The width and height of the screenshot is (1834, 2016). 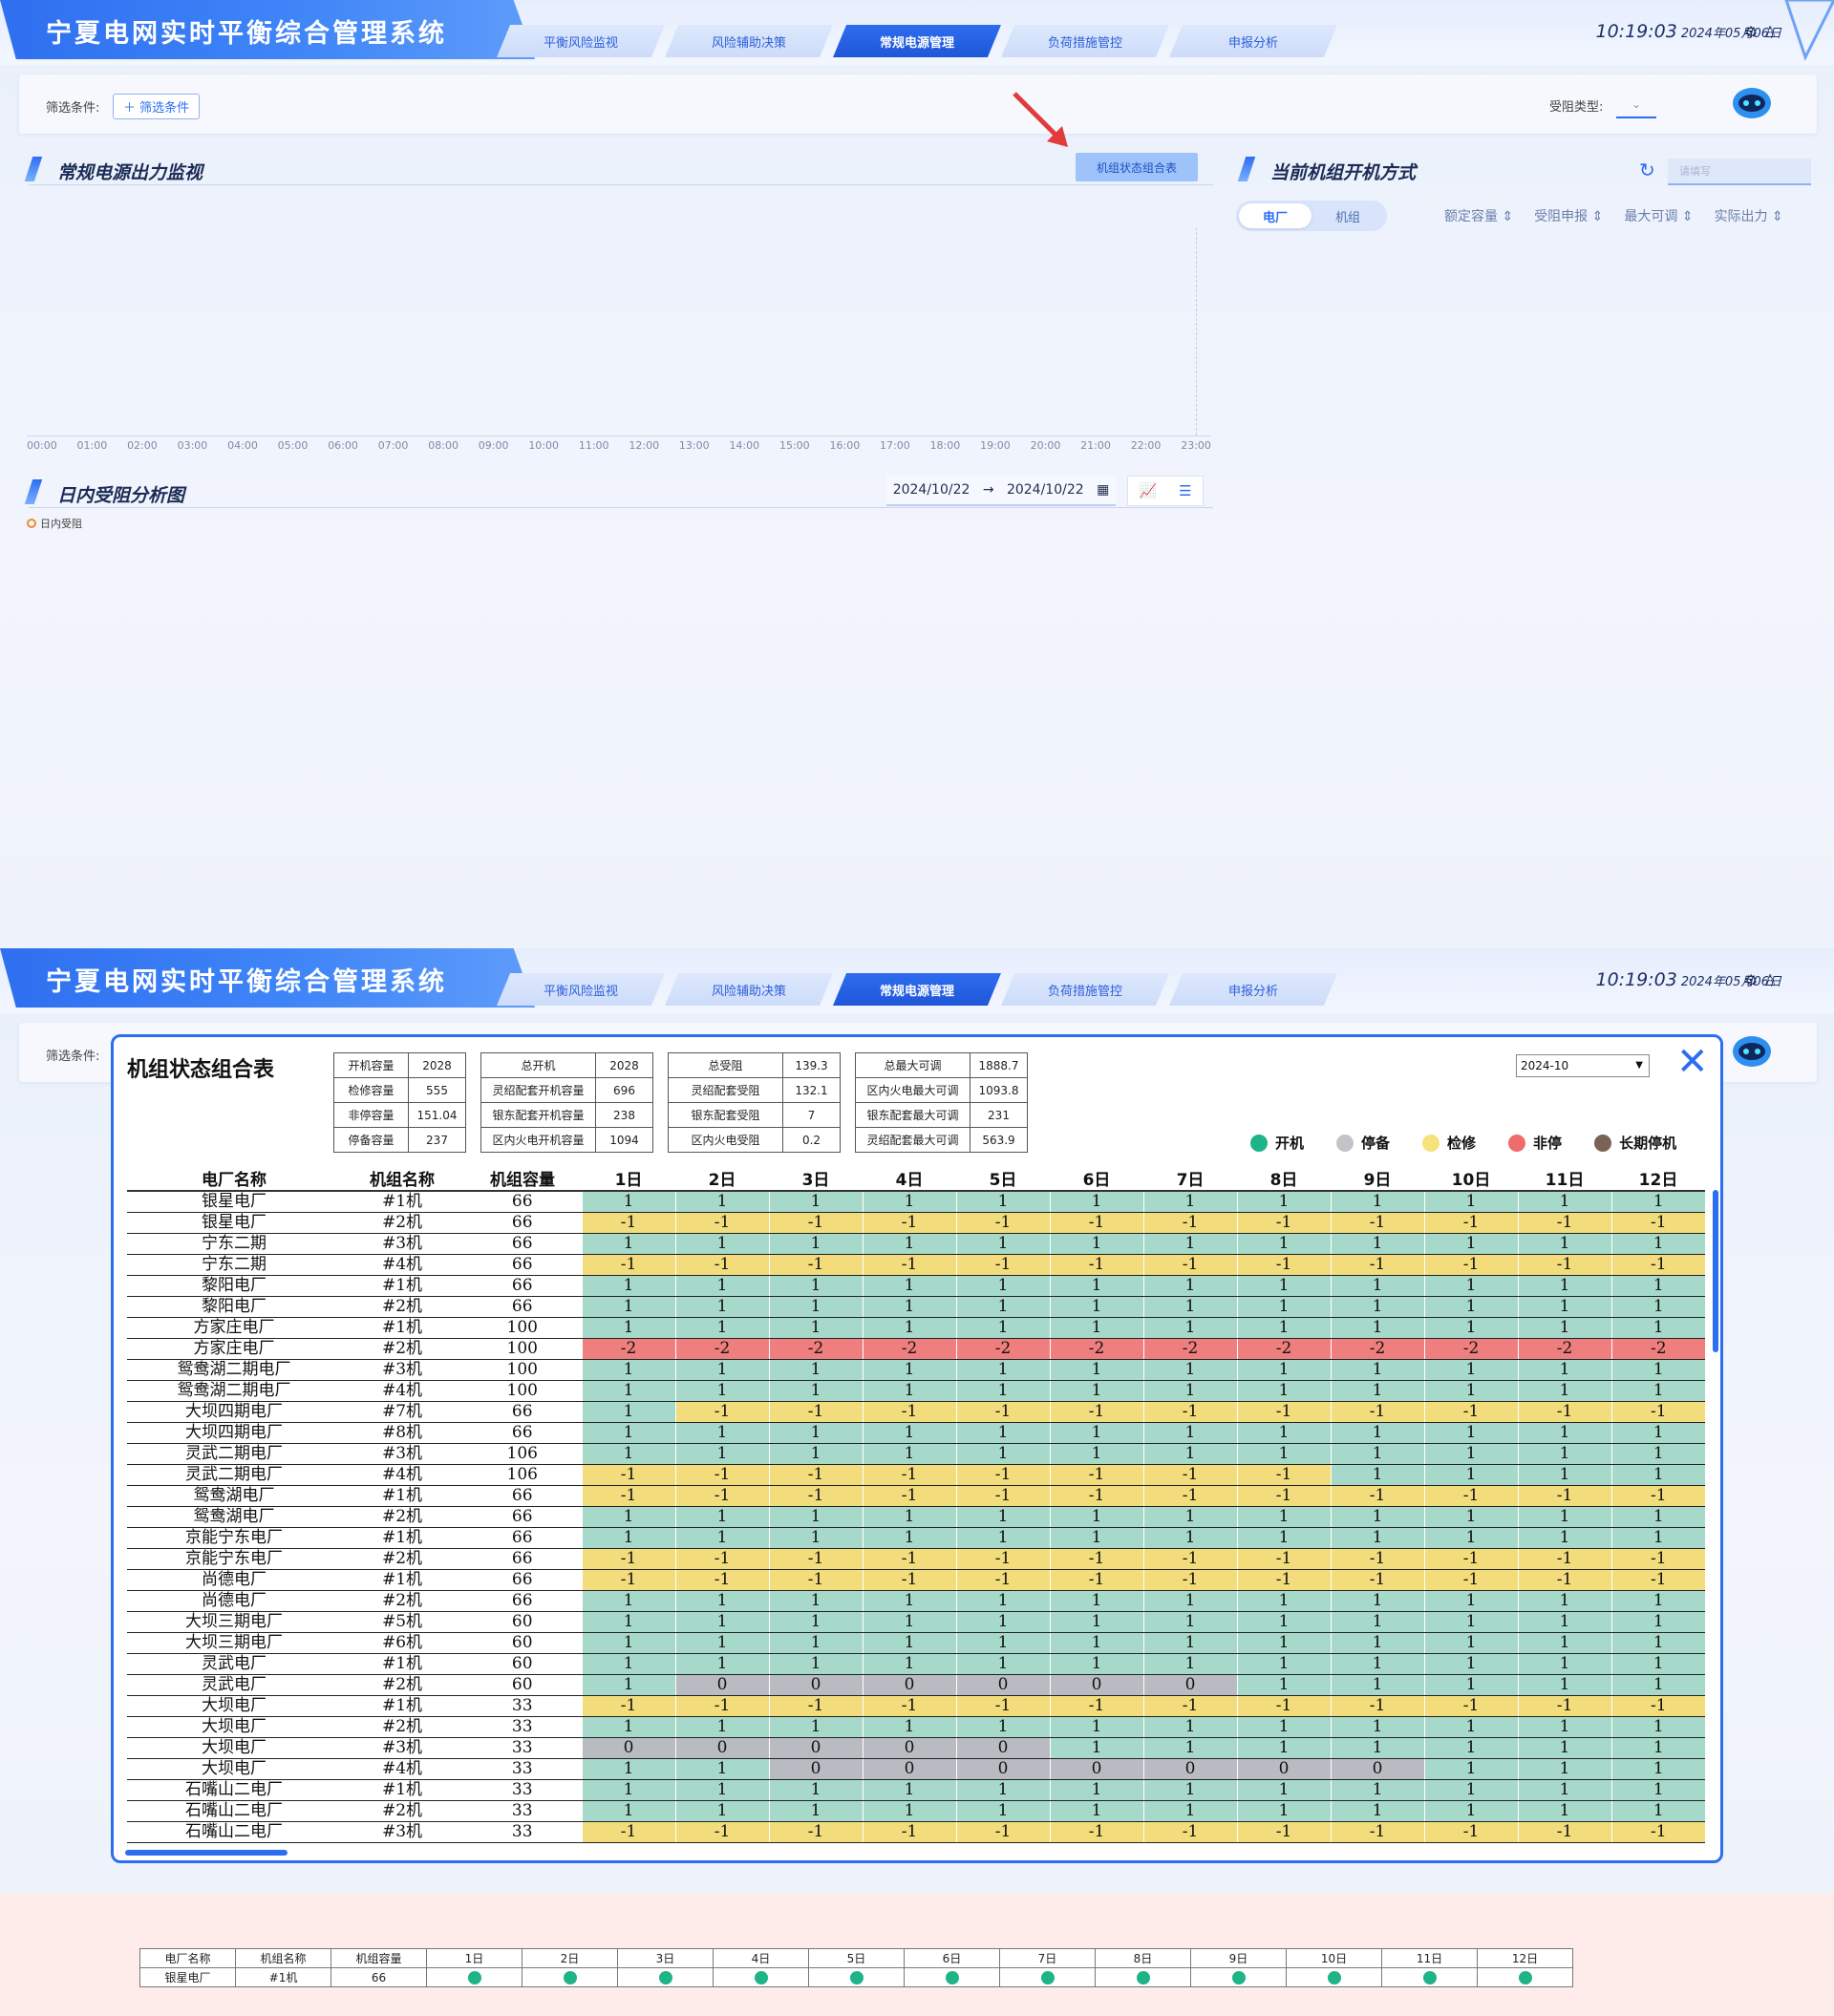 What do you see at coordinates (1692, 1062) in the screenshot?
I see `close-button: ✕` at bounding box center [1692, 1062].